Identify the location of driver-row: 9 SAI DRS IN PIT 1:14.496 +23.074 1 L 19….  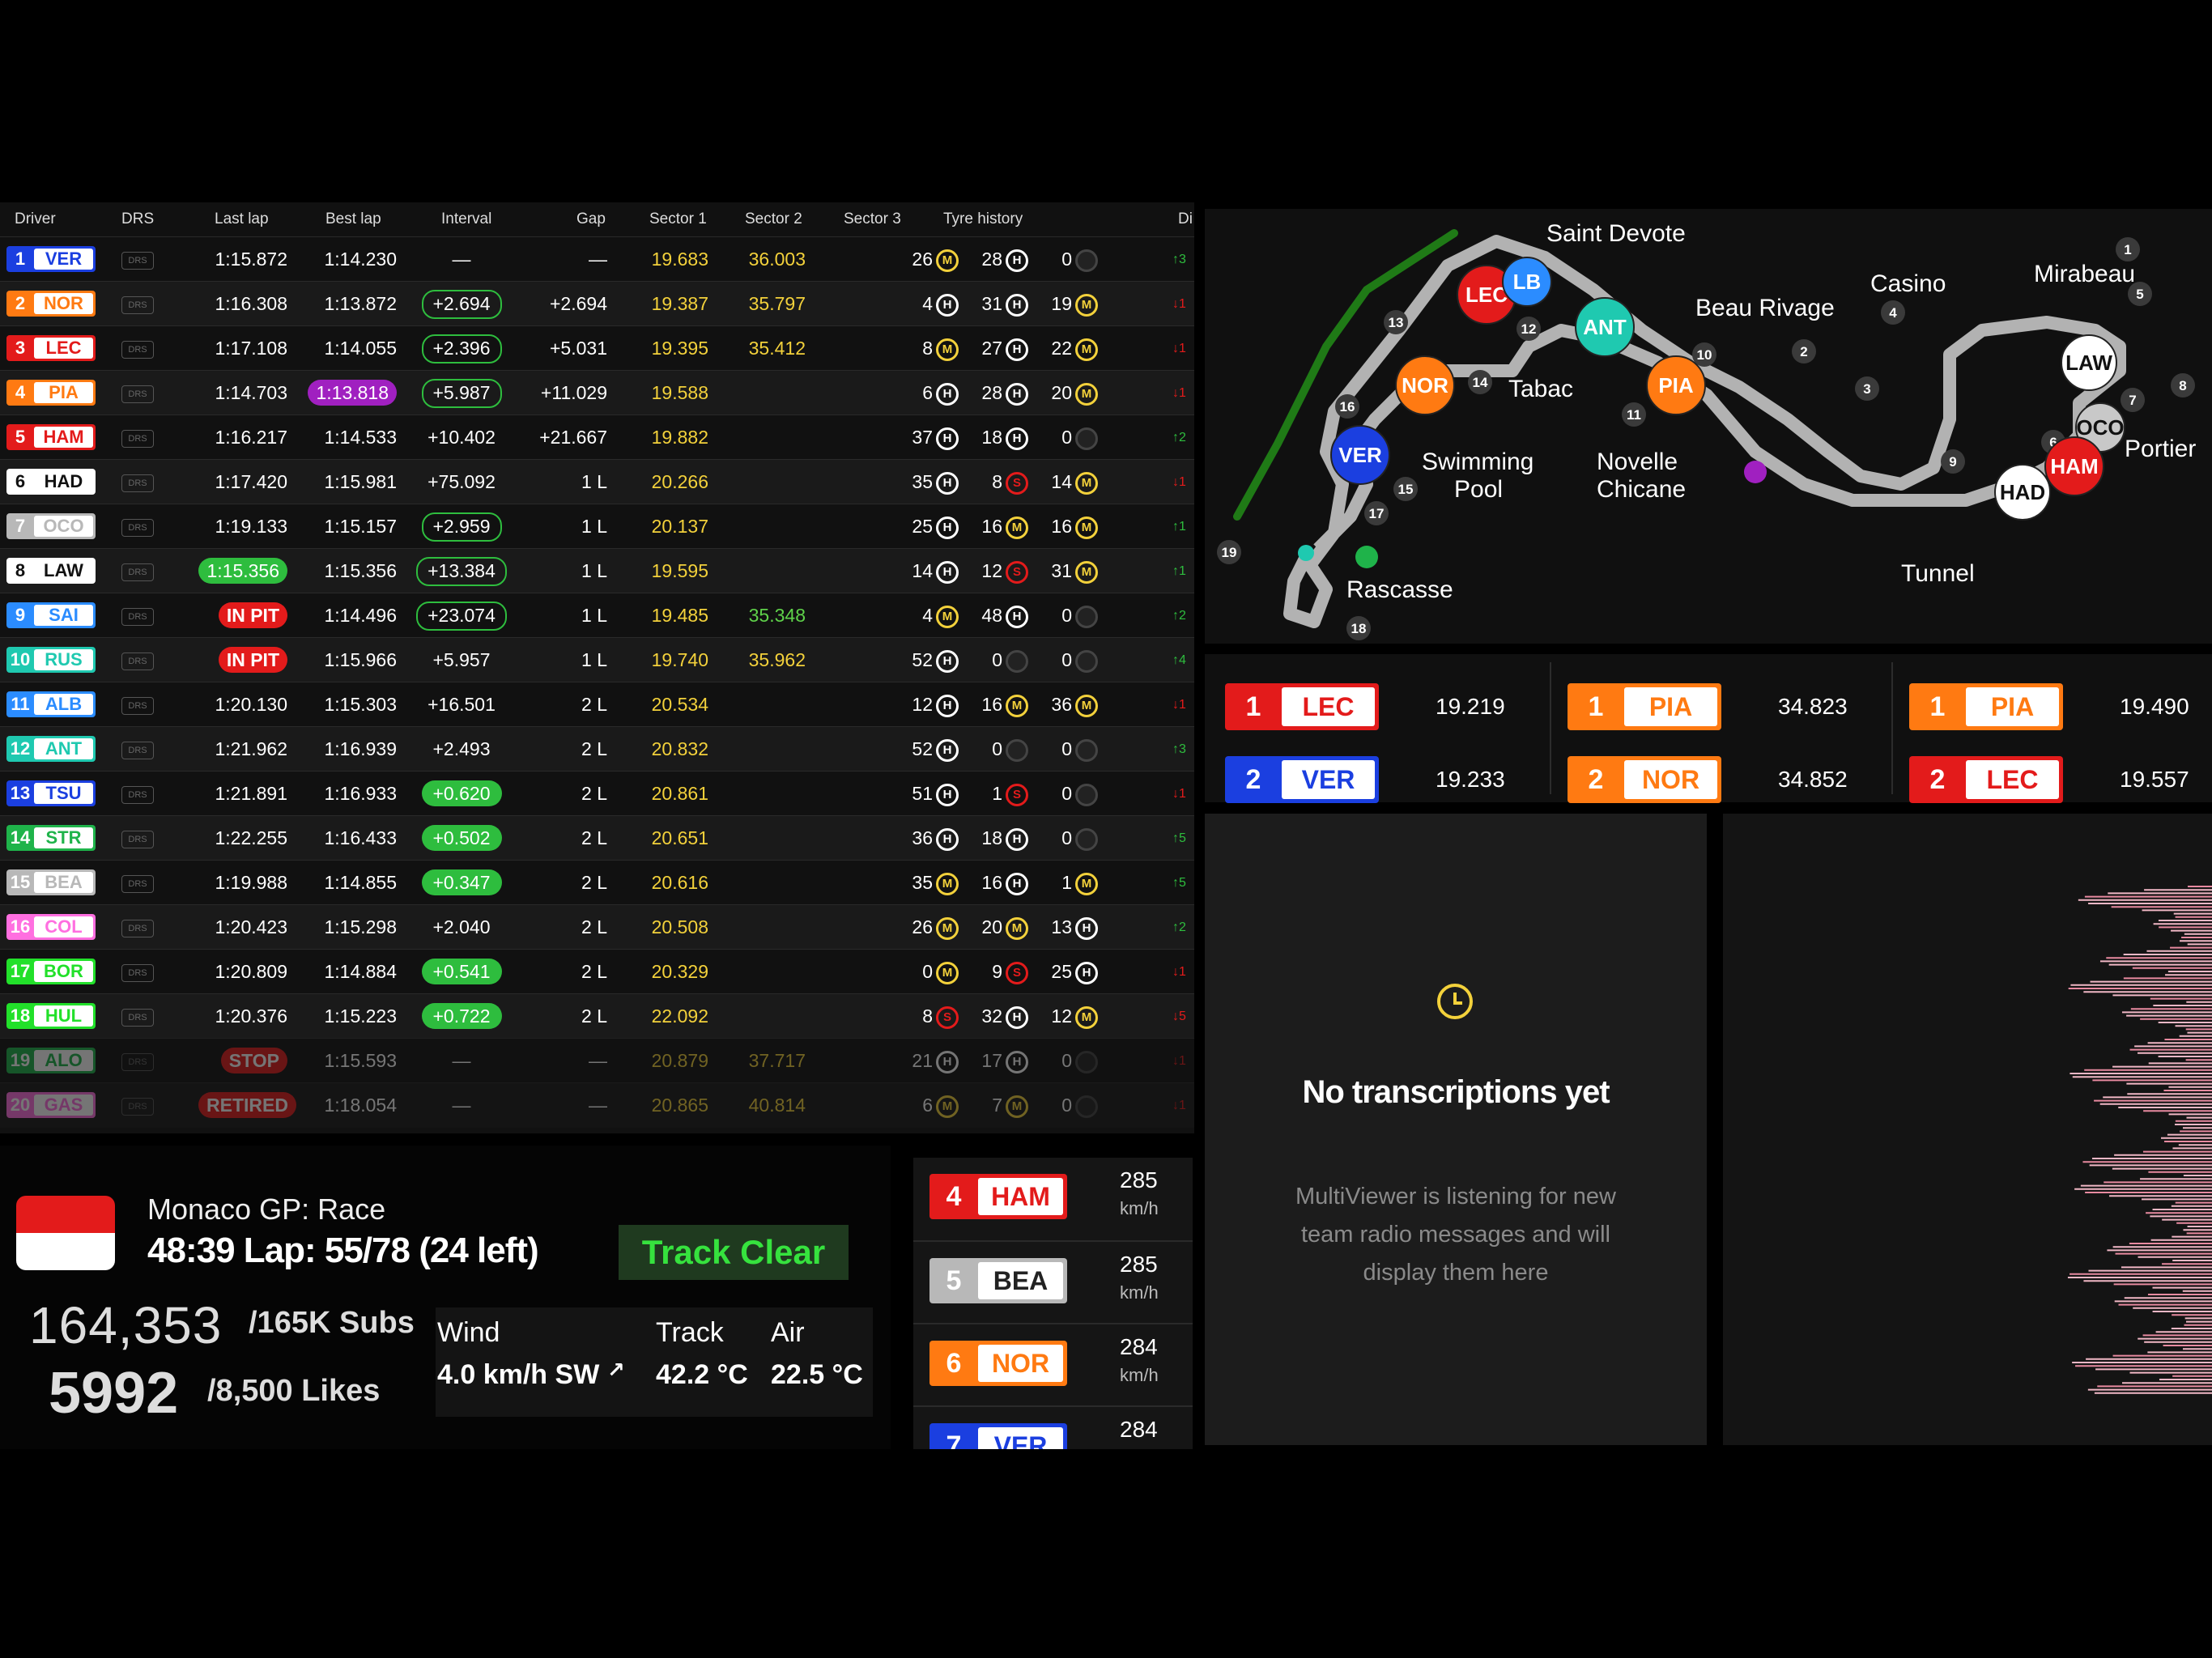
(597, 615).